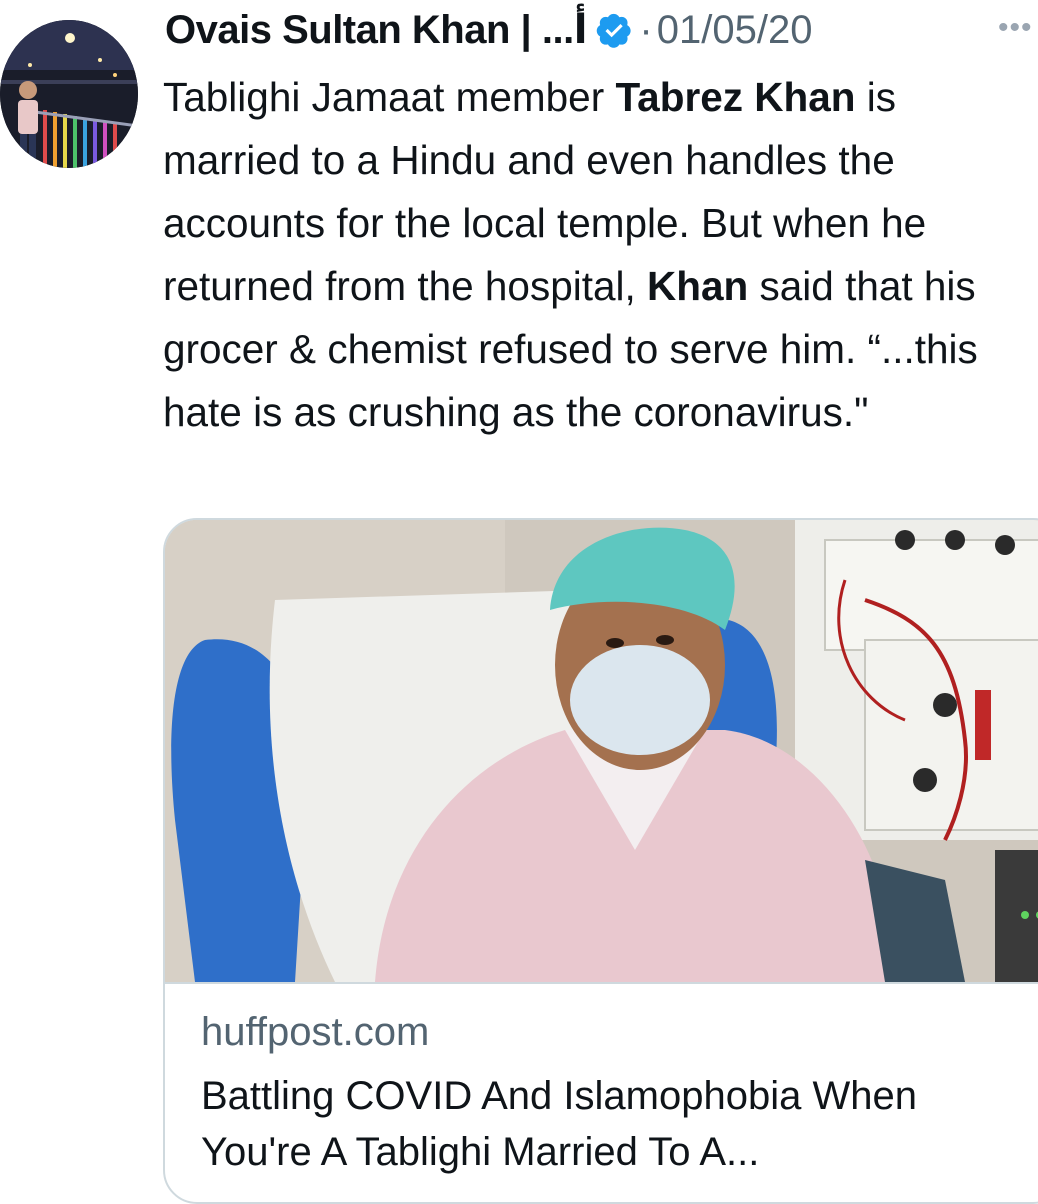 Image resolution: width=1038 pixels, height=1204 pixels. Describe the element at coordinates (735, 97) in the screenshot. I see `tweet-text-bold: Tabrez Khan` at that location.